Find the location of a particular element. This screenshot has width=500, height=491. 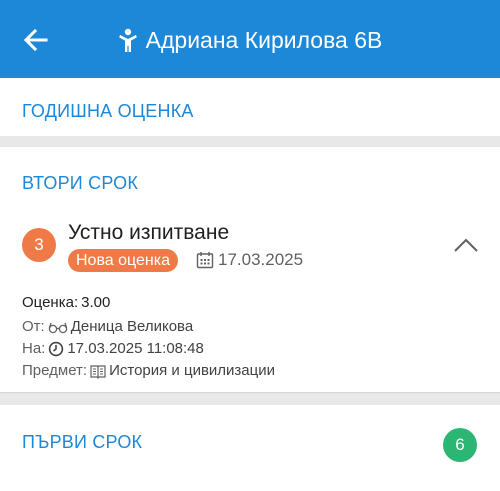

detail-datetime-label: На: is located at coordinates (34, 348).